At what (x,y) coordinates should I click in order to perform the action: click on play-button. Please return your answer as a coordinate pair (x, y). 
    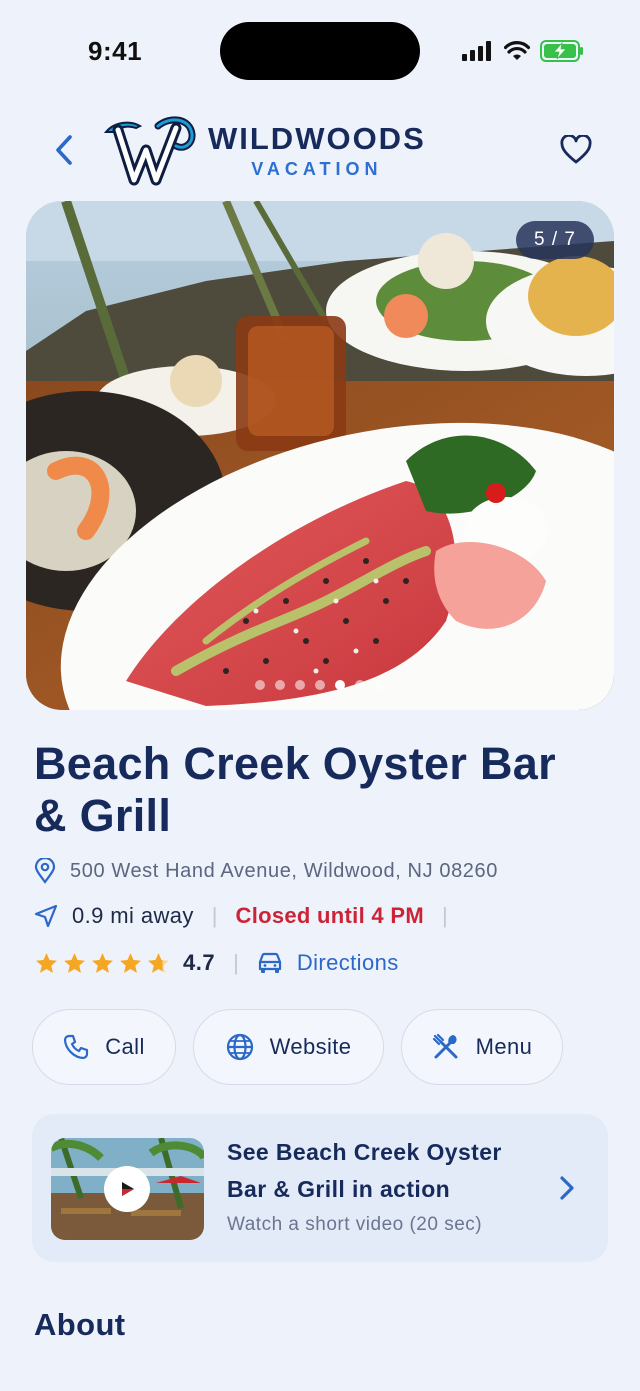
    Looking at the image, I should click on (127, 1189).